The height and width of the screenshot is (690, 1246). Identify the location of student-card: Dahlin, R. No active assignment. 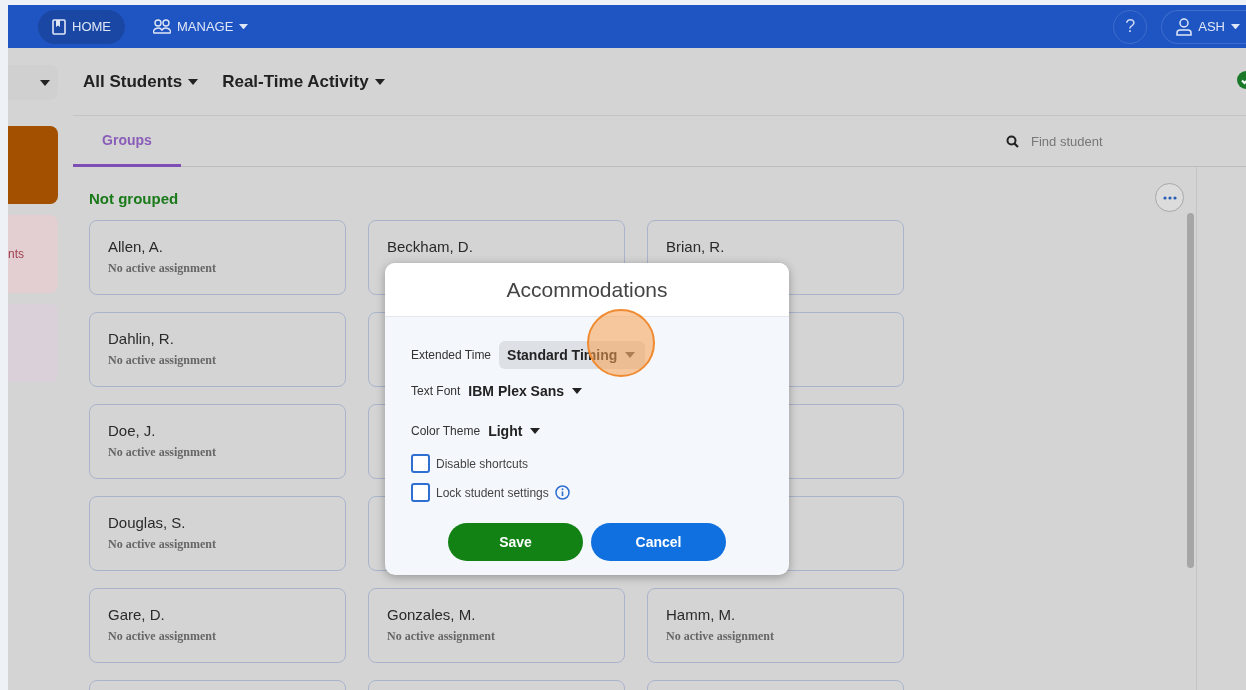
(217, 349).